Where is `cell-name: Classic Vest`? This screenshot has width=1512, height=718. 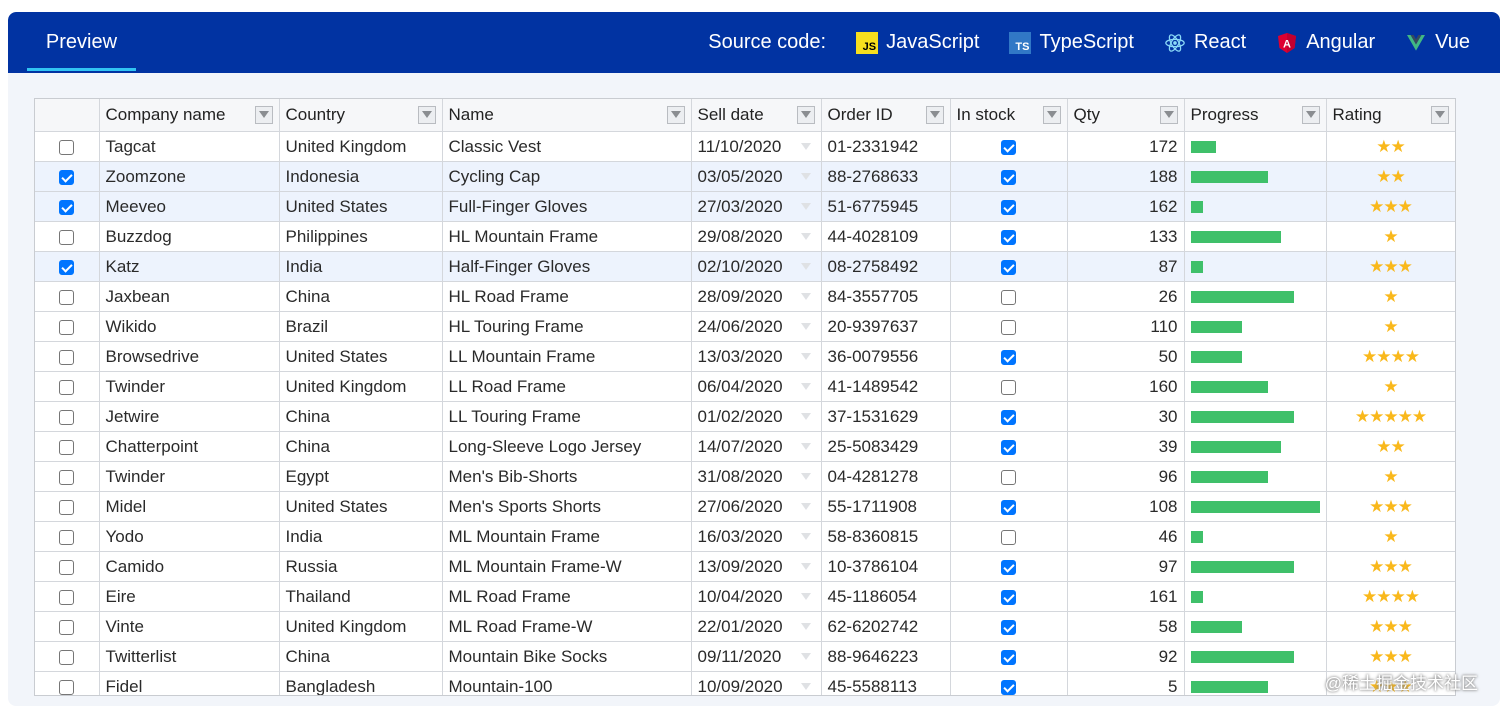 cell-name: Classic Vest is located at coordinates (567, 146).